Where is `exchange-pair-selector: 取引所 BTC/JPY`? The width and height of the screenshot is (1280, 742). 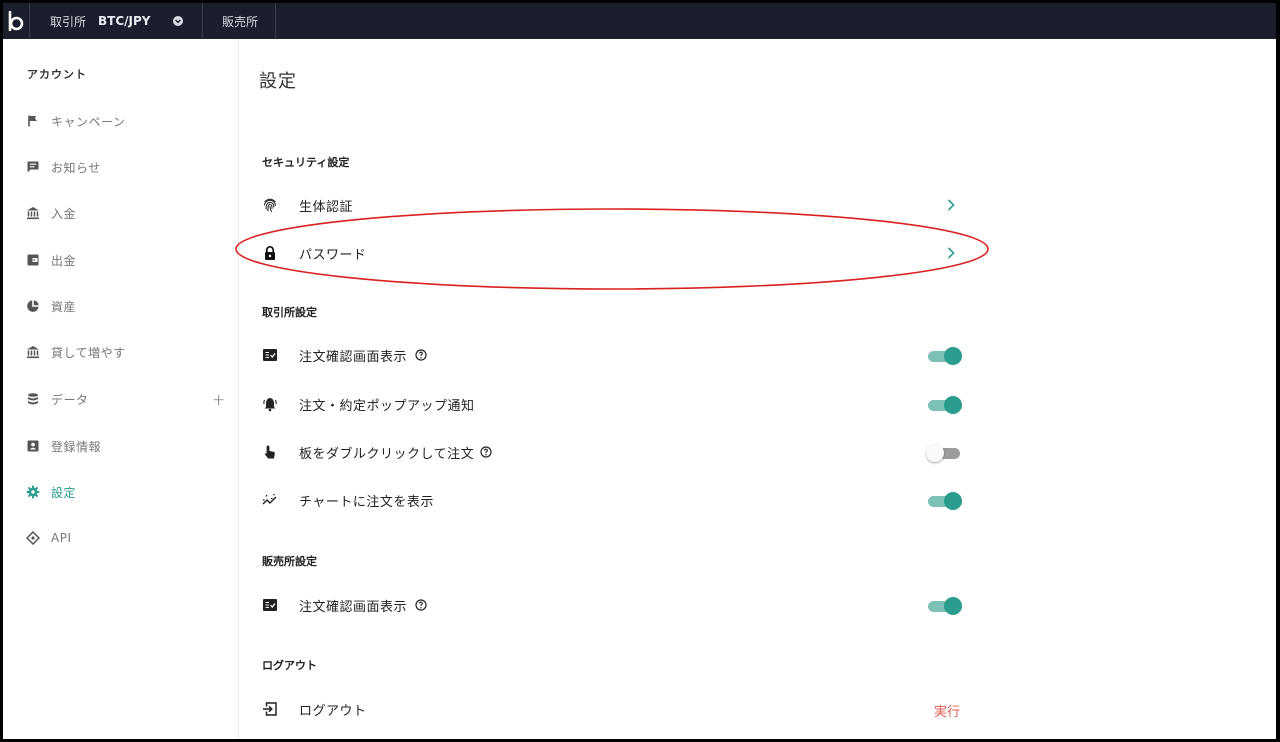 exchange-pair-selector: 取引所 BTC/JPY is located at coordinates (100, 21).